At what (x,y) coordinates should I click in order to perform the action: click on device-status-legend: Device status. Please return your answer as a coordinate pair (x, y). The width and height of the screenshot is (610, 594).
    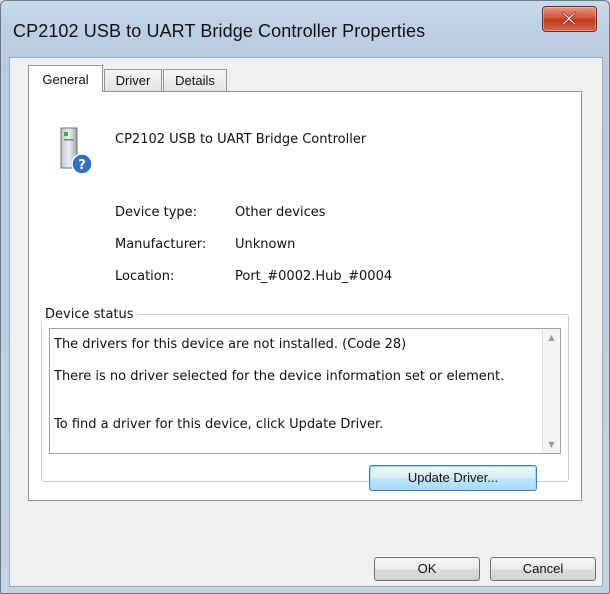
    Looking at the image, I should click on (89, 314).